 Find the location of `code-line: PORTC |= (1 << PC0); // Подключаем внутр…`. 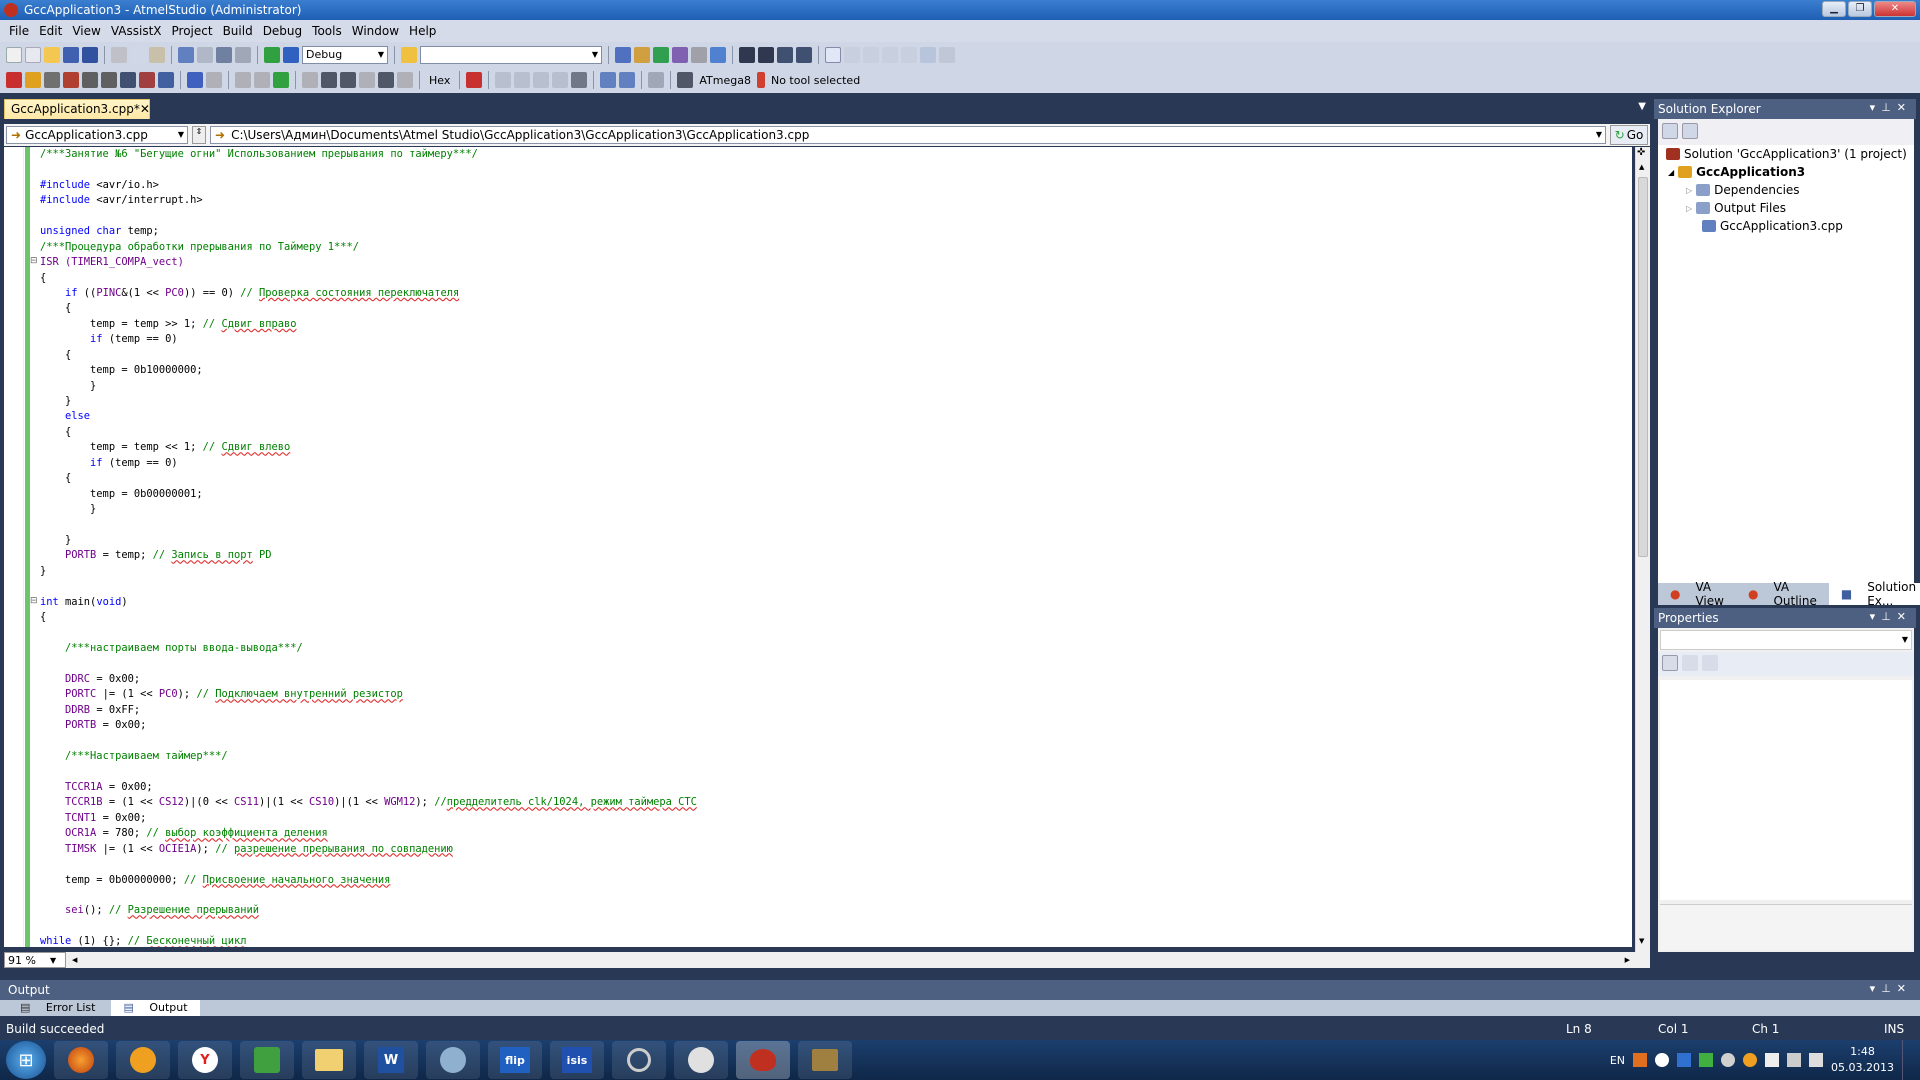

code-line: PORTC |= (1 << PC0); // Подключаем внутр… is located at coordinates (368, 694).